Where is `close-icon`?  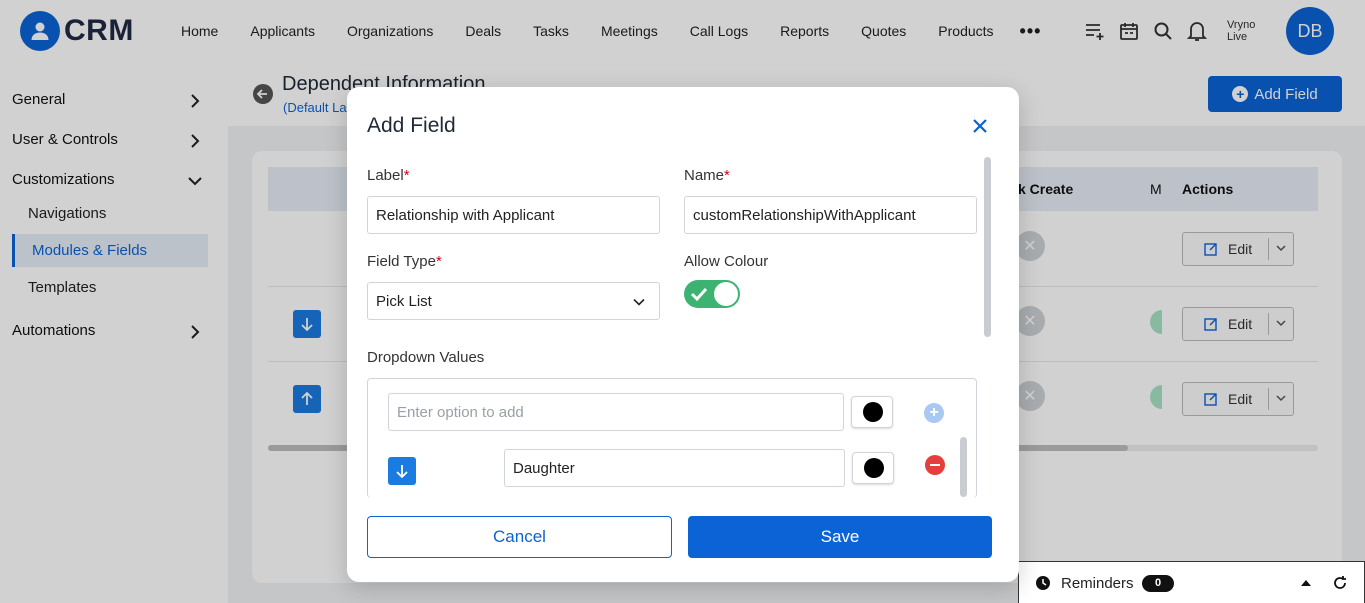
close-icon is located at coordinates (980, 126).